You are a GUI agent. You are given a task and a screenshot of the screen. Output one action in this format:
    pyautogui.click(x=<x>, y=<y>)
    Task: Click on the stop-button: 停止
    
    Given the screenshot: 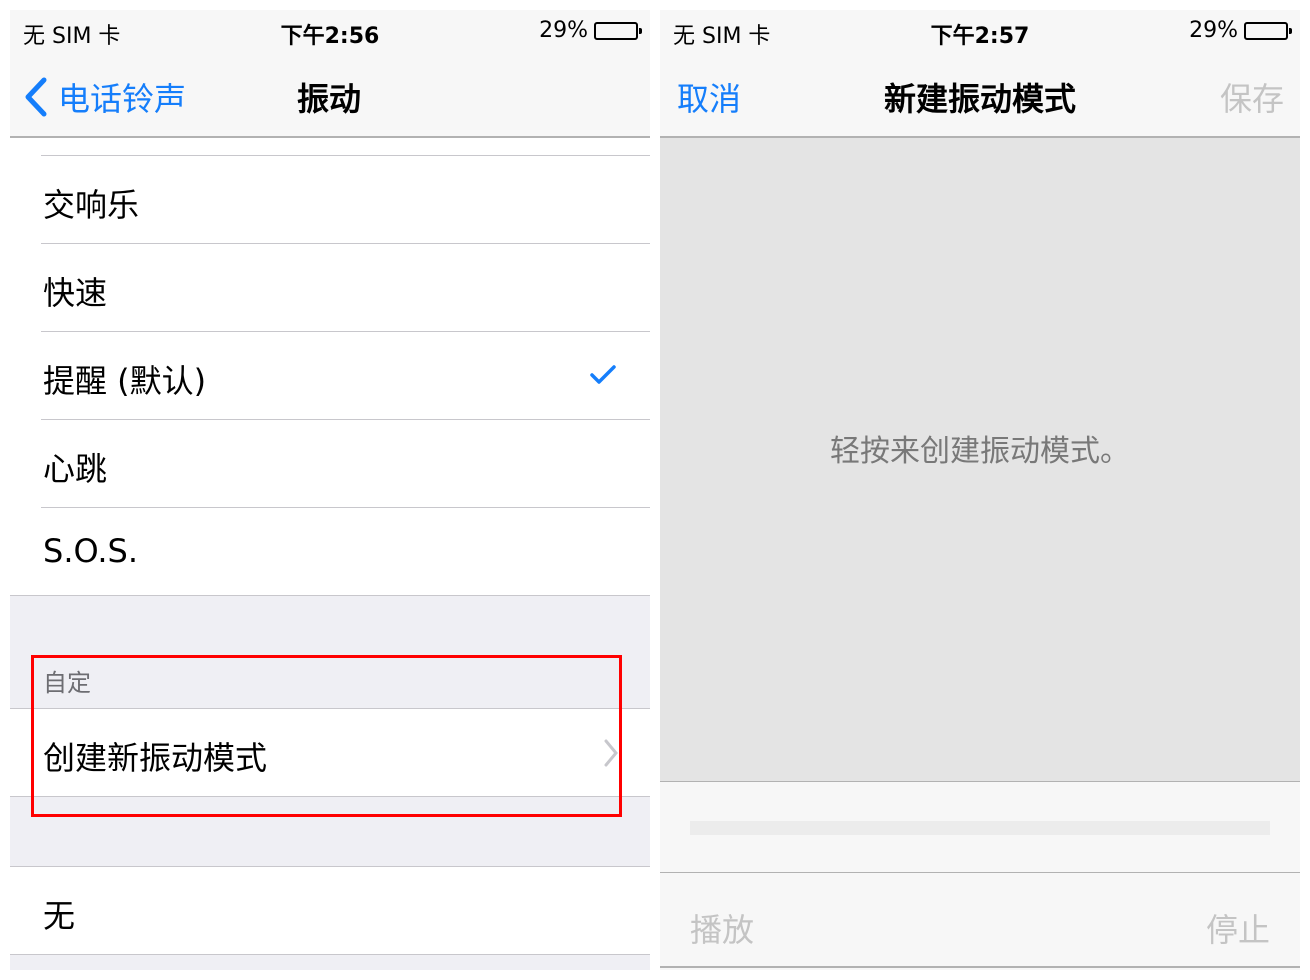 What is the action you would take?
    pyautogui.click(x=1238, y=928)
    